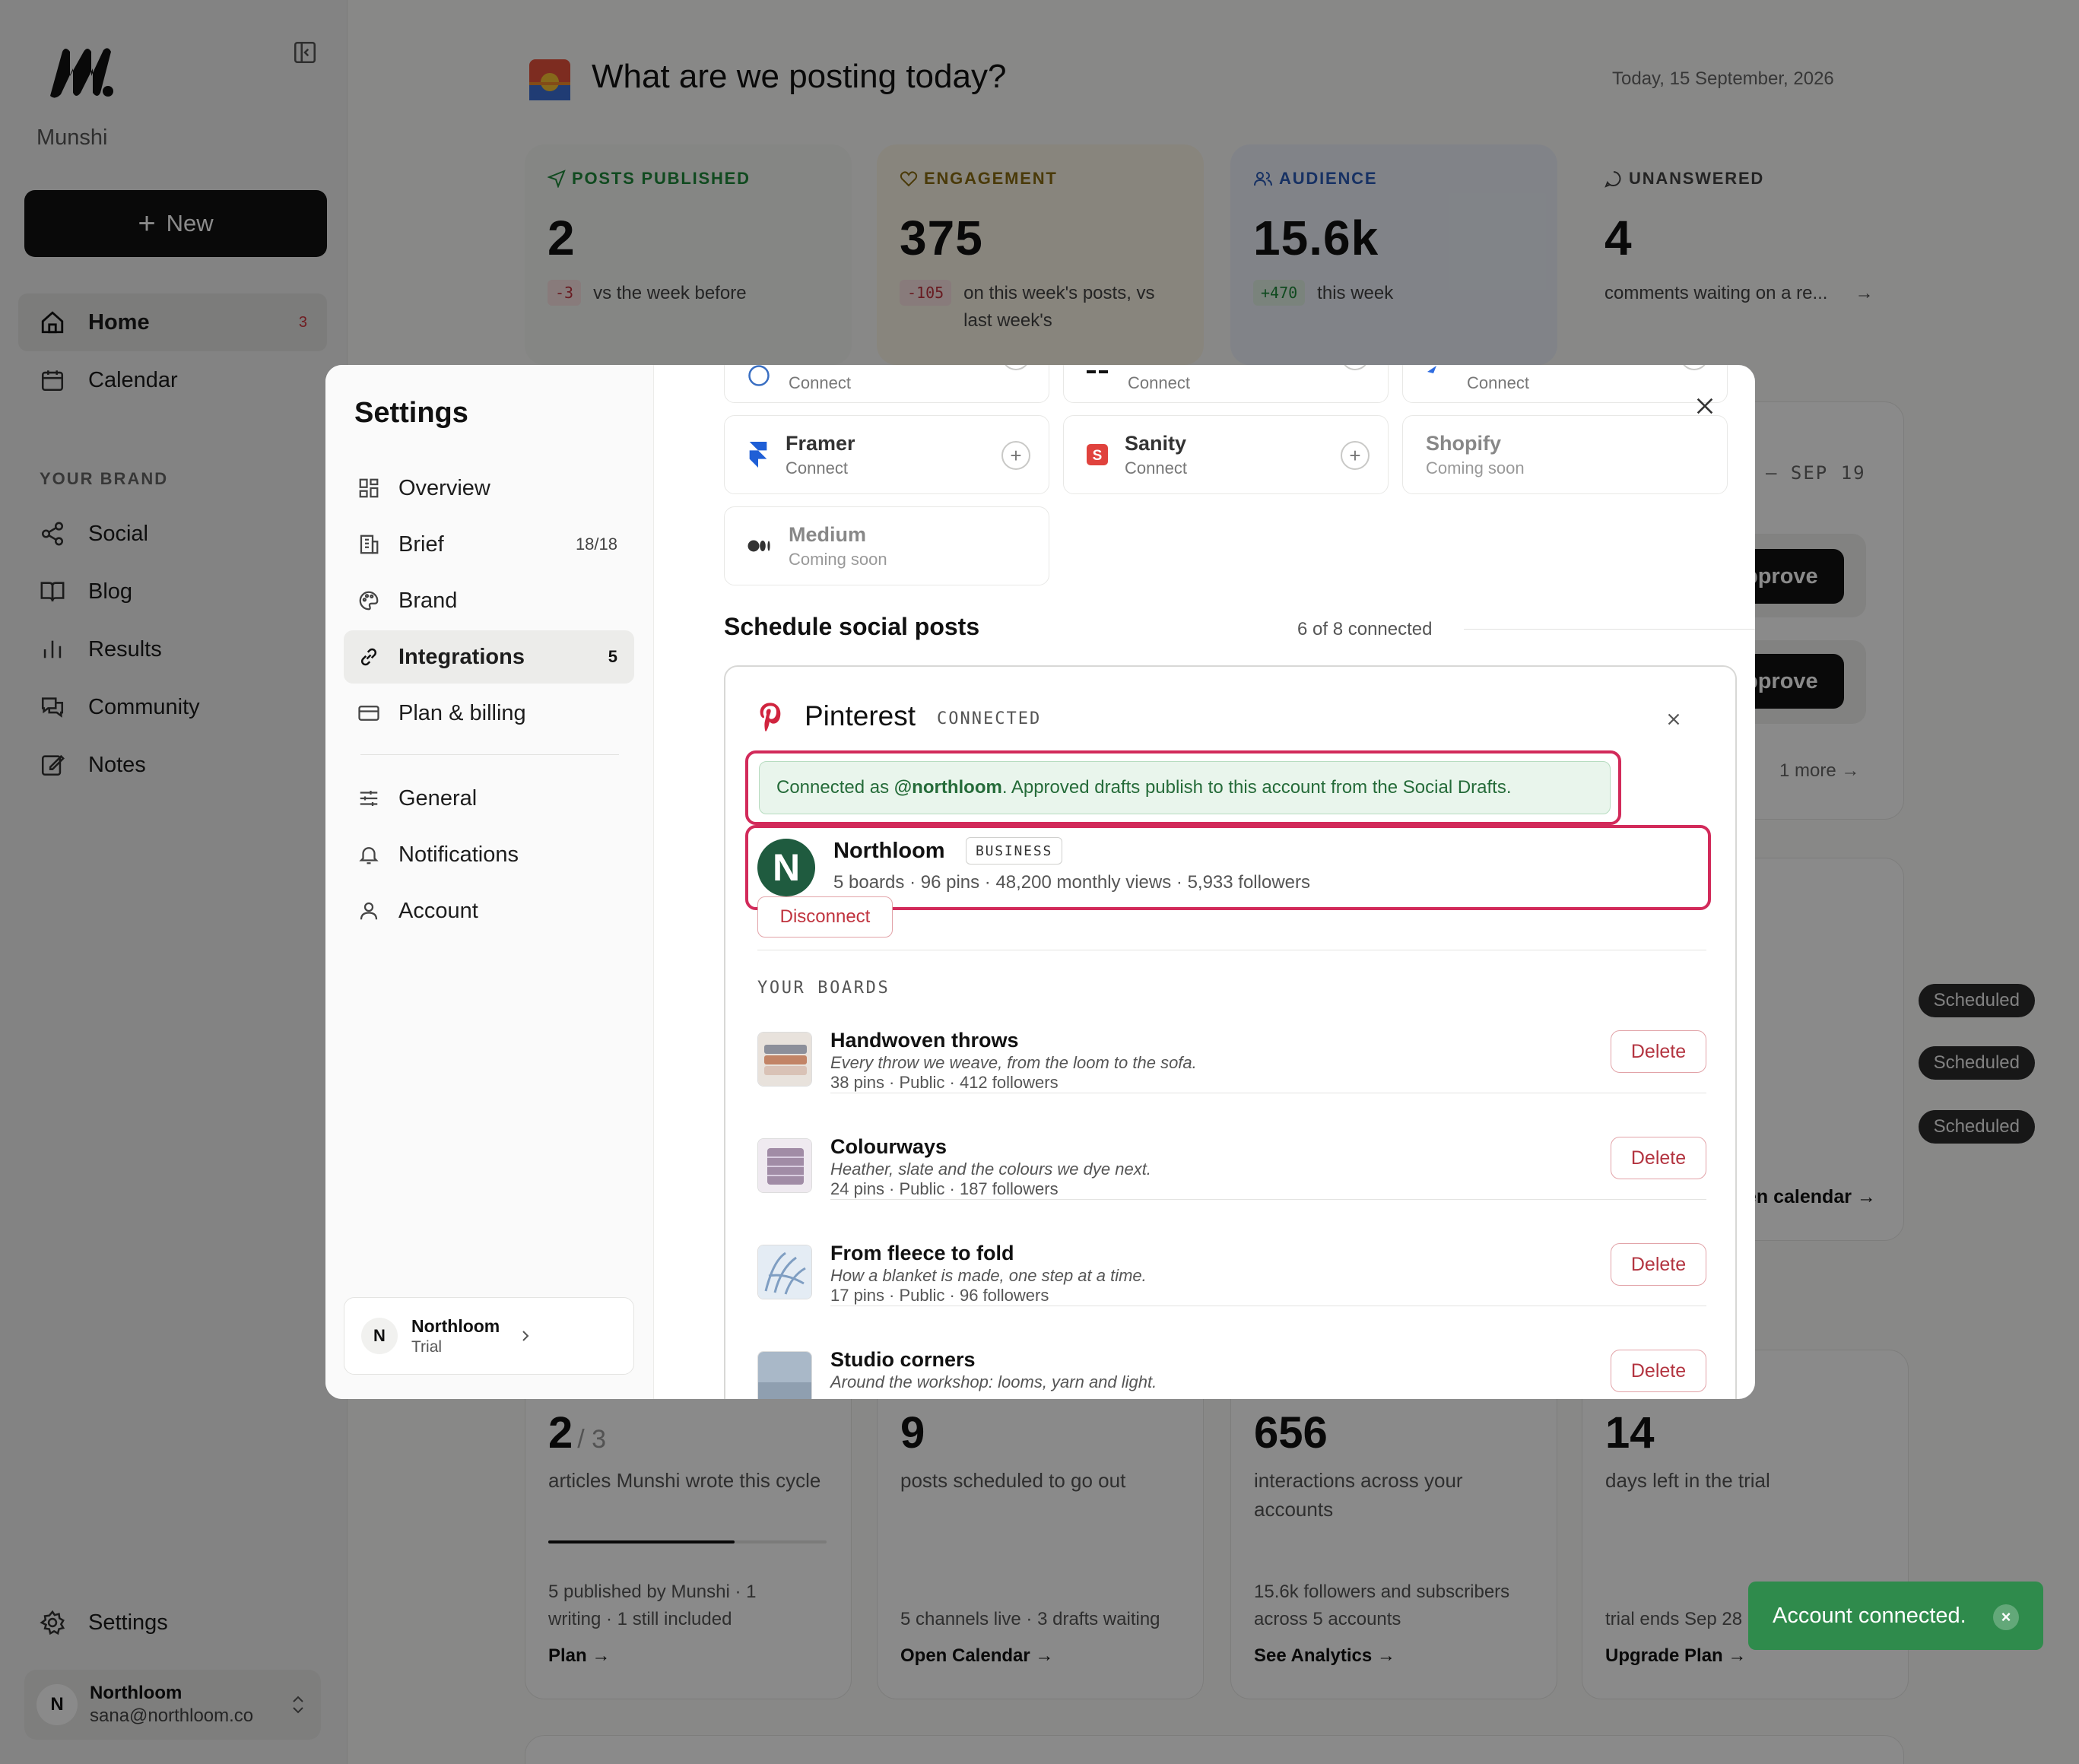 This screenshot has width=2079, height=1764. I want to click on boards-label: YOUR BOARDS, so click(823, 988).